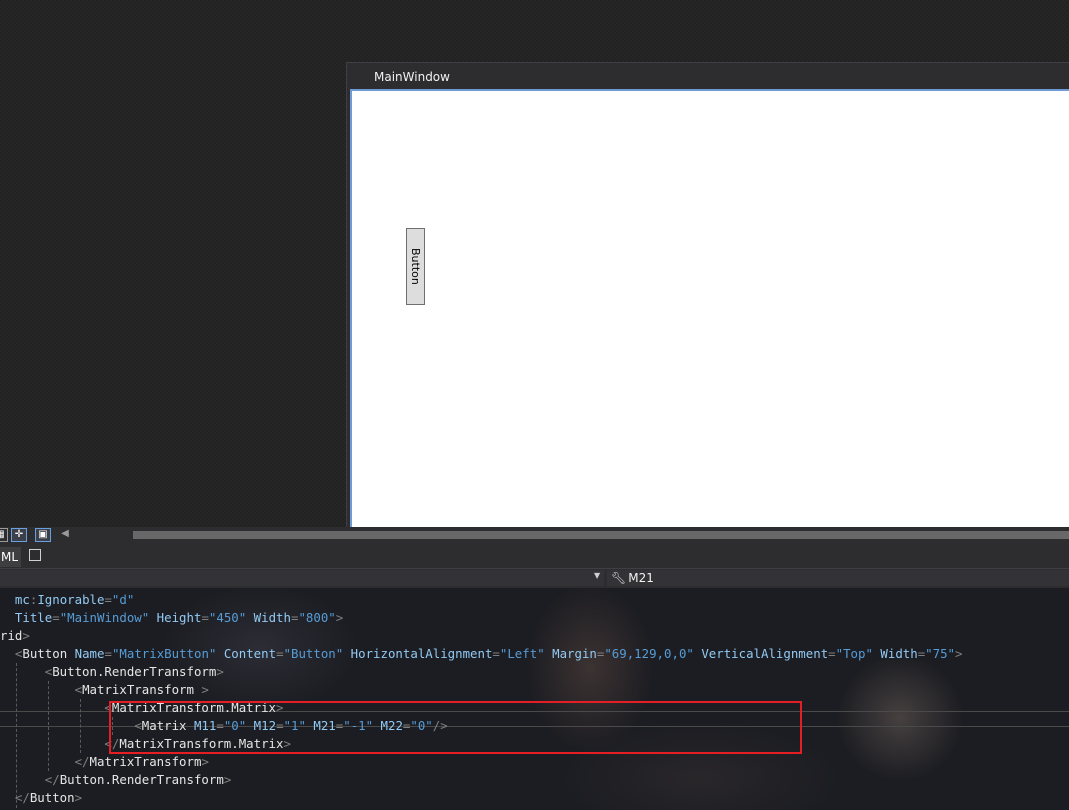 Image resolution: width=1069 pixels, height=810 pixels. Describe the element at coordinates (940, 653) in the screenshot. I see `code-token: "75"` at that location.